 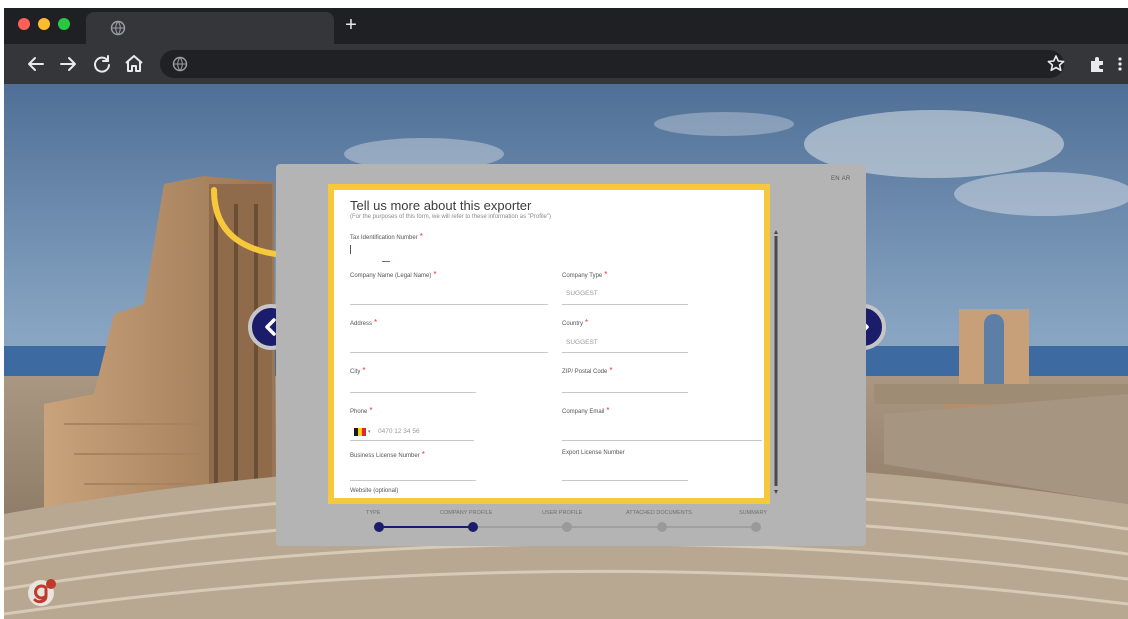 What do you see at coordinates (776, 362) in the screenshot?
I see `form-scrollbar` at bounding box center [776, 362].